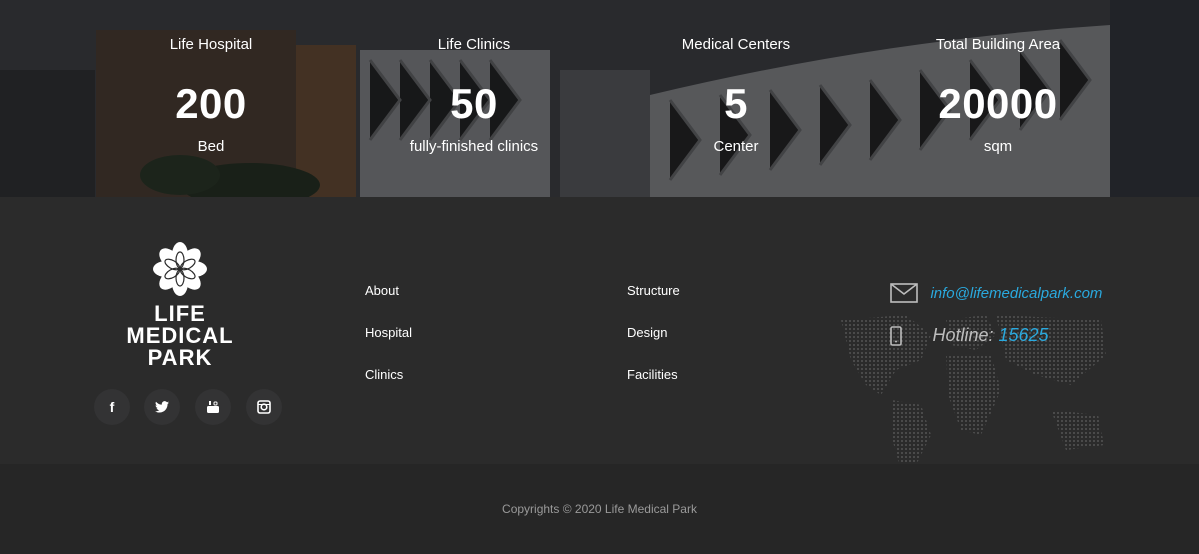 Image resolution: width=1199 pixels, height=554 pixels. Describe the element at coordinates (180, 269) in the screenshot. I see `flower-logo-icon` at that location.